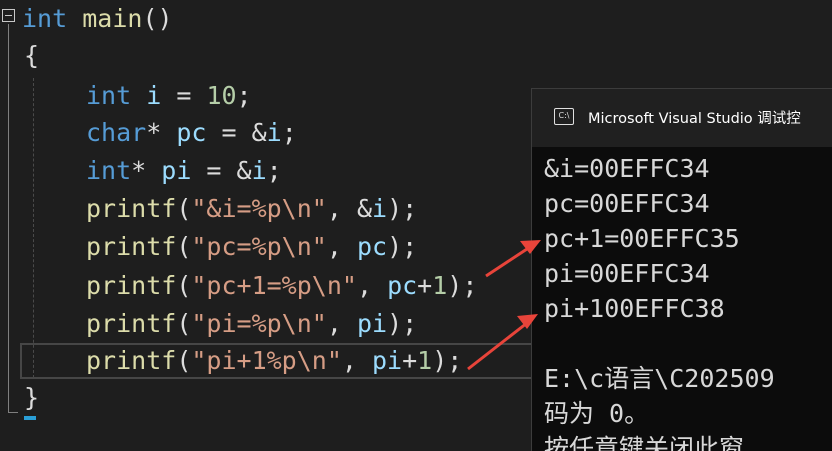 This screenshot has height=451, width=832. I want to click on annotation-arrows, so click(504, 305).